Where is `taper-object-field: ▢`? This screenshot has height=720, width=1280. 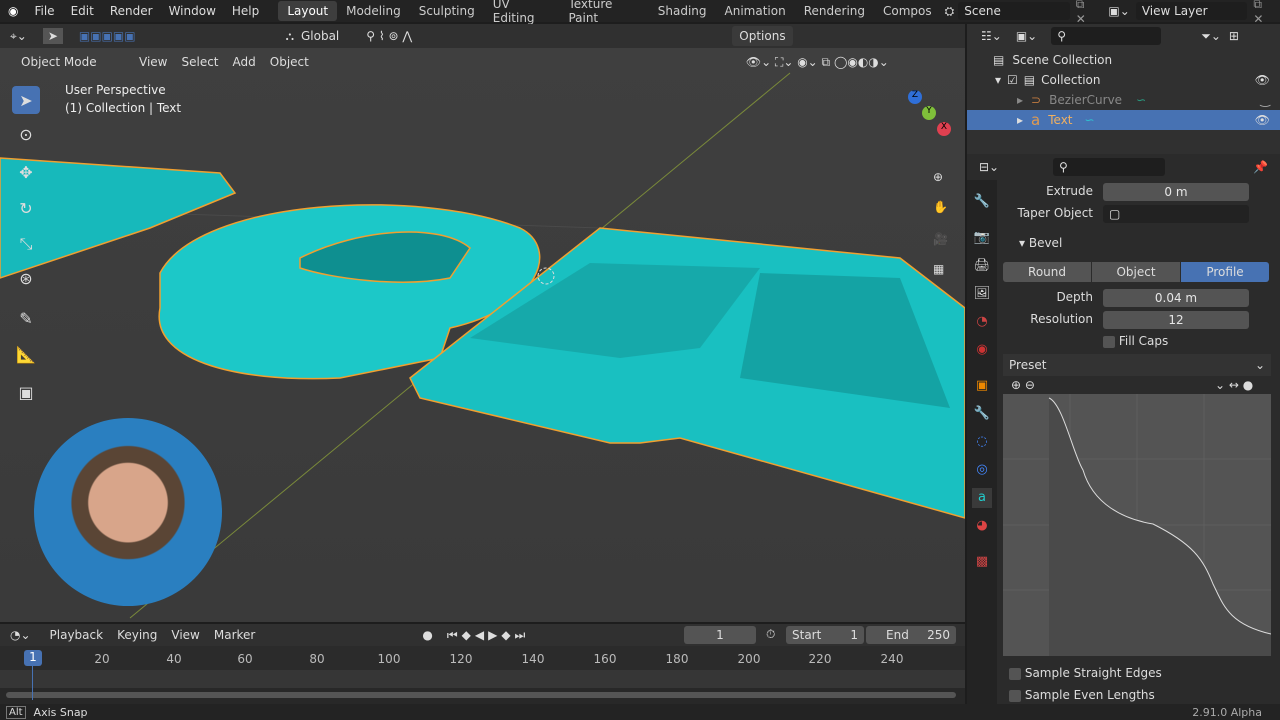
taper-object-field: ▢ is located at coordinates (1176, 214).